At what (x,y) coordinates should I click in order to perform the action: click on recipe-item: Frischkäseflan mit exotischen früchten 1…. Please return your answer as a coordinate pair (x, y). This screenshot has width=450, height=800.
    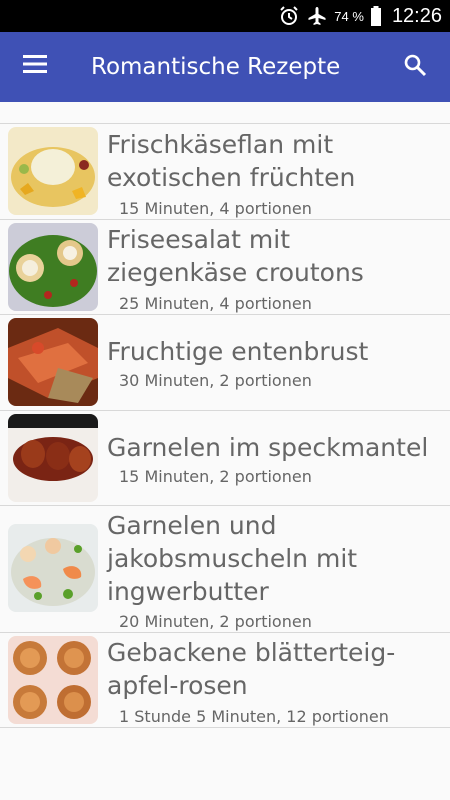
    Looking at the image, I should click on (225, 171).